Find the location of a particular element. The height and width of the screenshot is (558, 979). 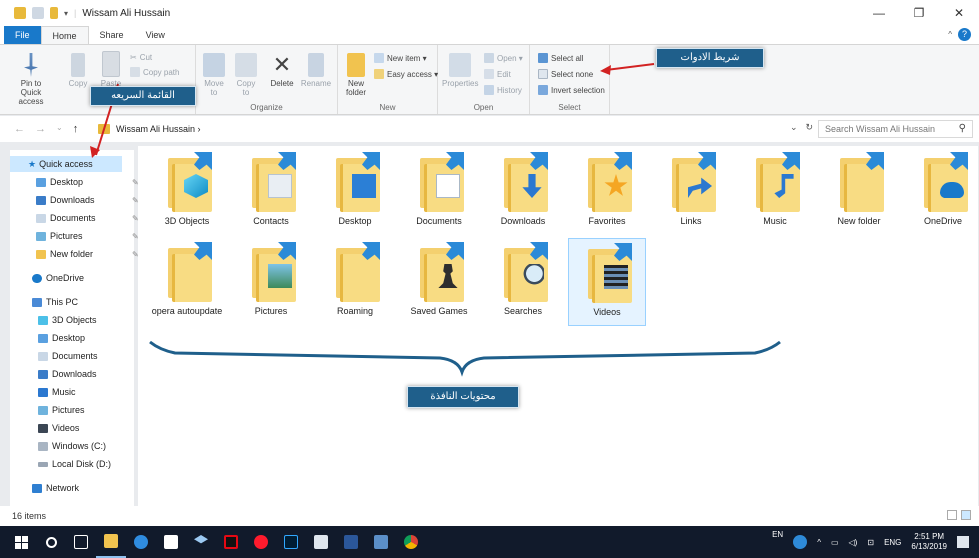

photos-icon is located at coordinates (381, 542).